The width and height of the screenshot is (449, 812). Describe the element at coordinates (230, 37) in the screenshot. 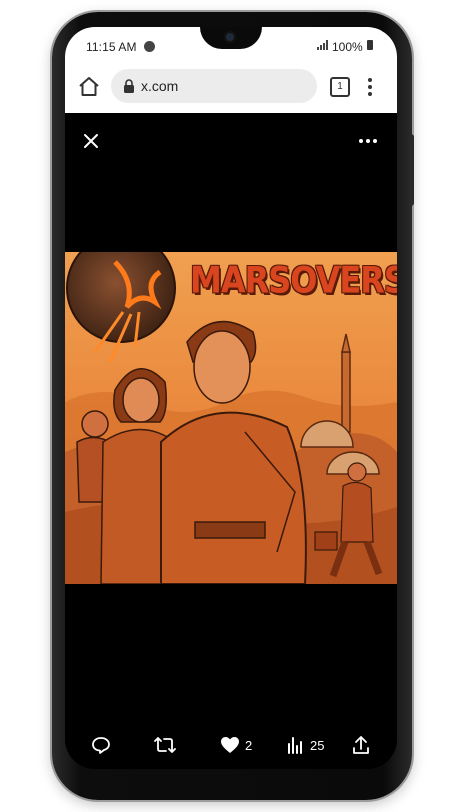

I see `front-camera-icon` at that location.